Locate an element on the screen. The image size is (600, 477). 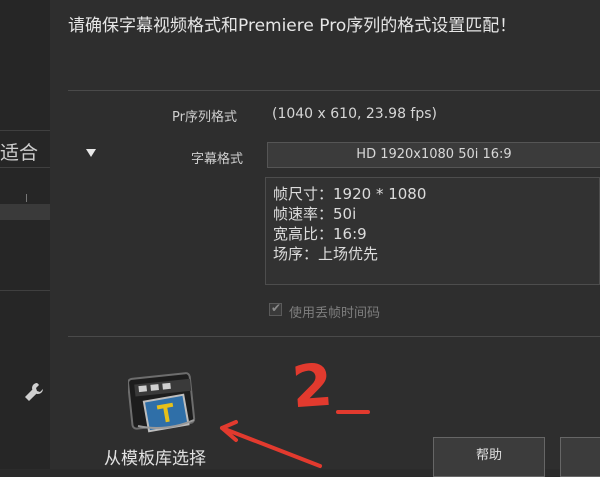
red-arrow is located at coordinates (271, 444).